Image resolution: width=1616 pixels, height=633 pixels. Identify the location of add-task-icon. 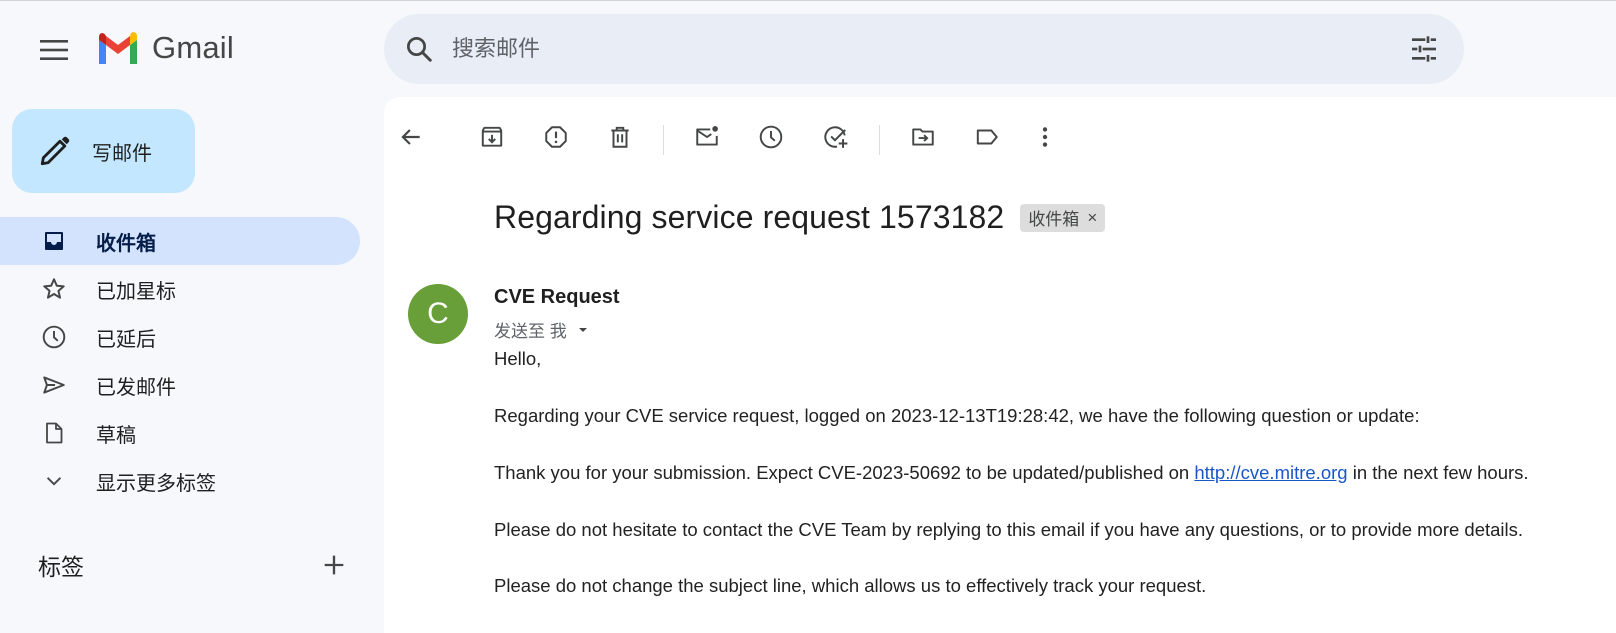
(836, 137).